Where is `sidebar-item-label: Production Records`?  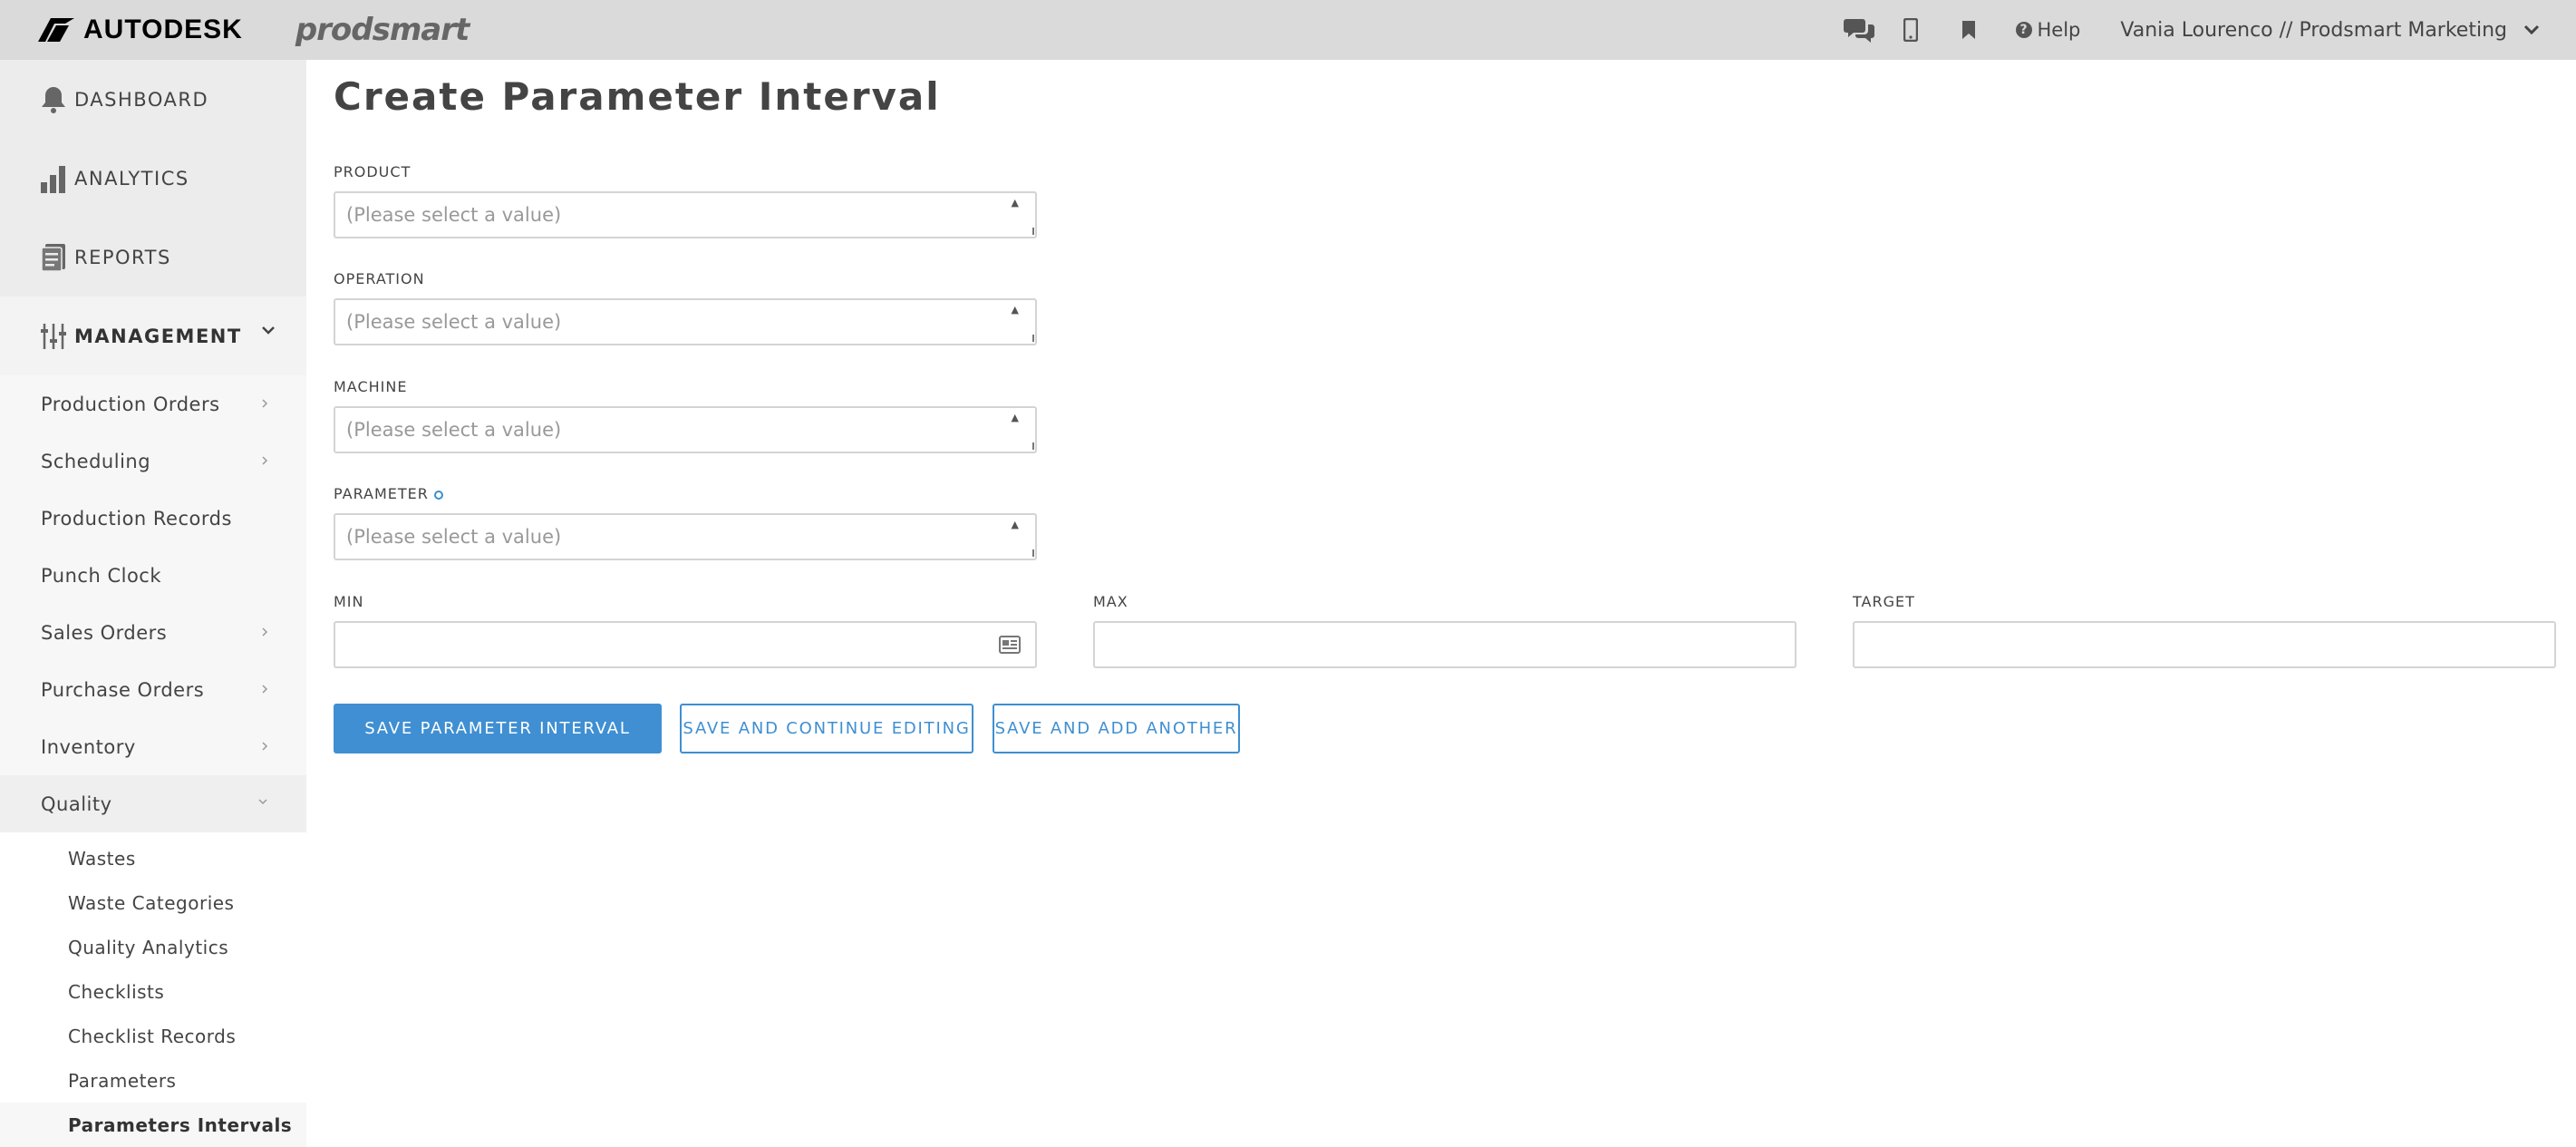
sidebar-item-label: Production Records is located at coordinates (136, 518).